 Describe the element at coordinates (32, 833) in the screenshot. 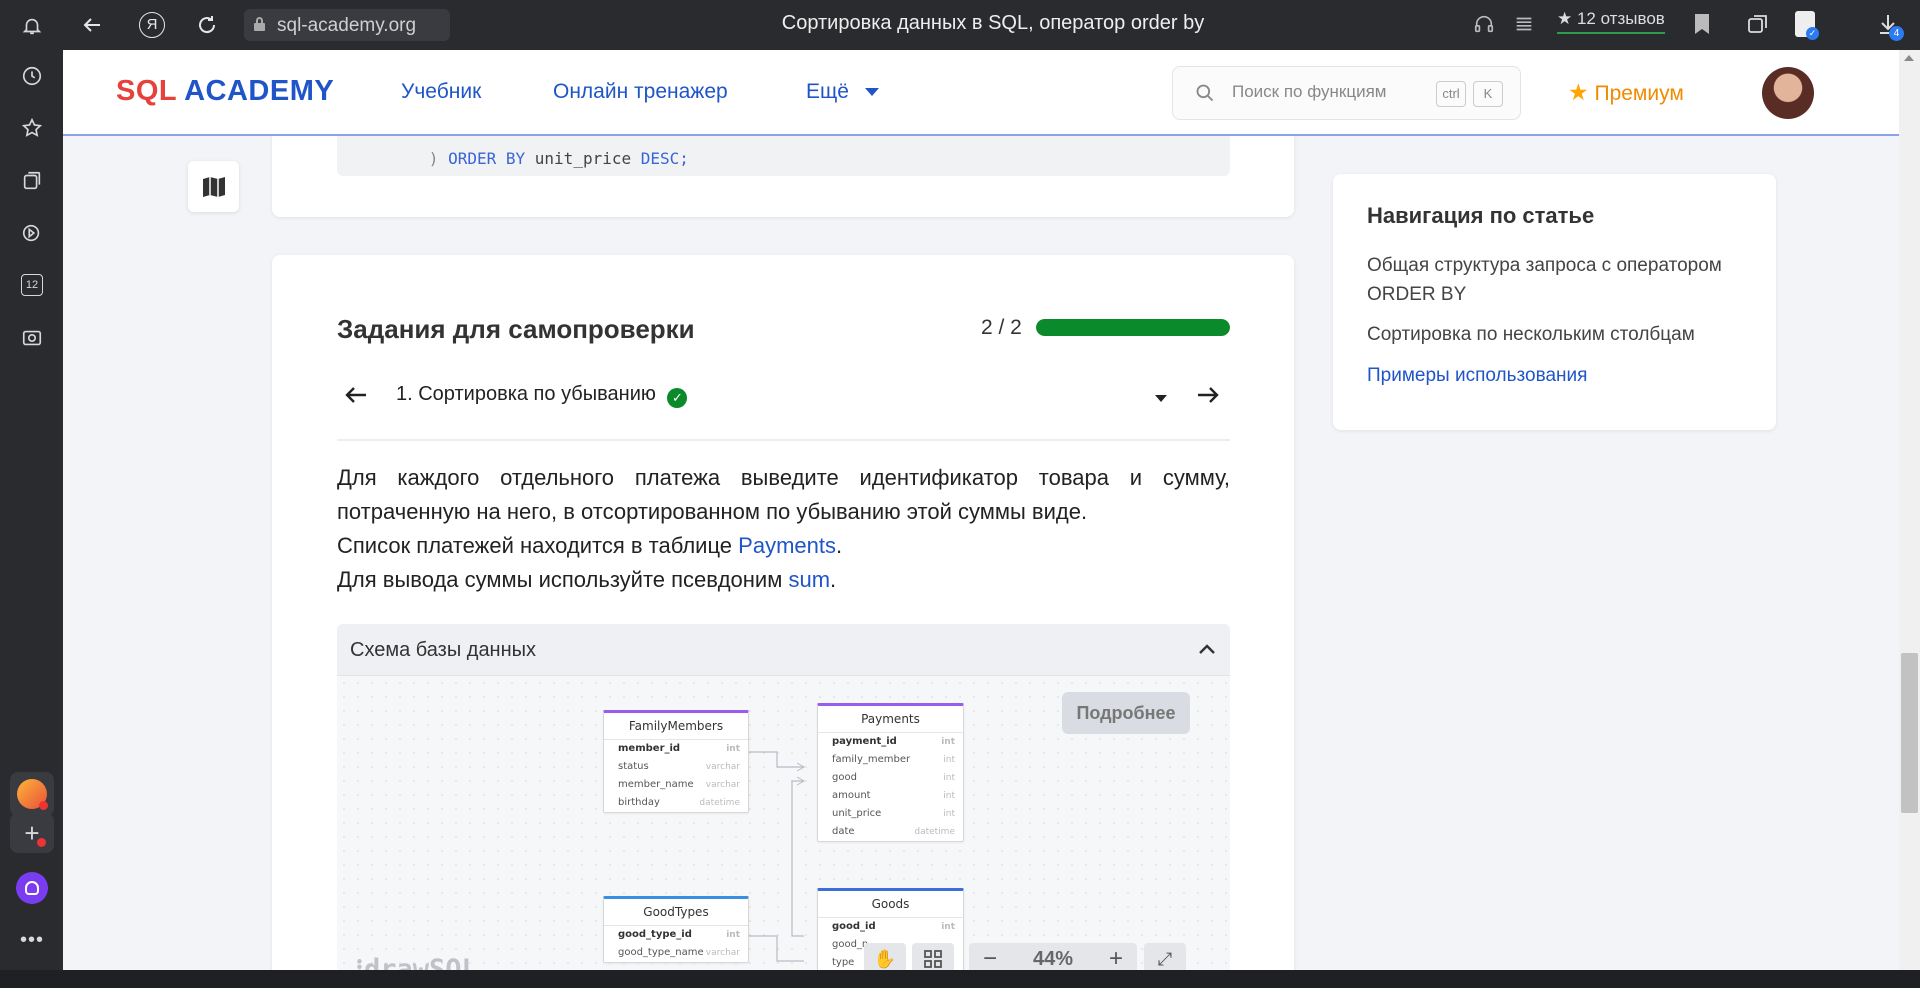

I see `add-panel-icon: +` at that location.